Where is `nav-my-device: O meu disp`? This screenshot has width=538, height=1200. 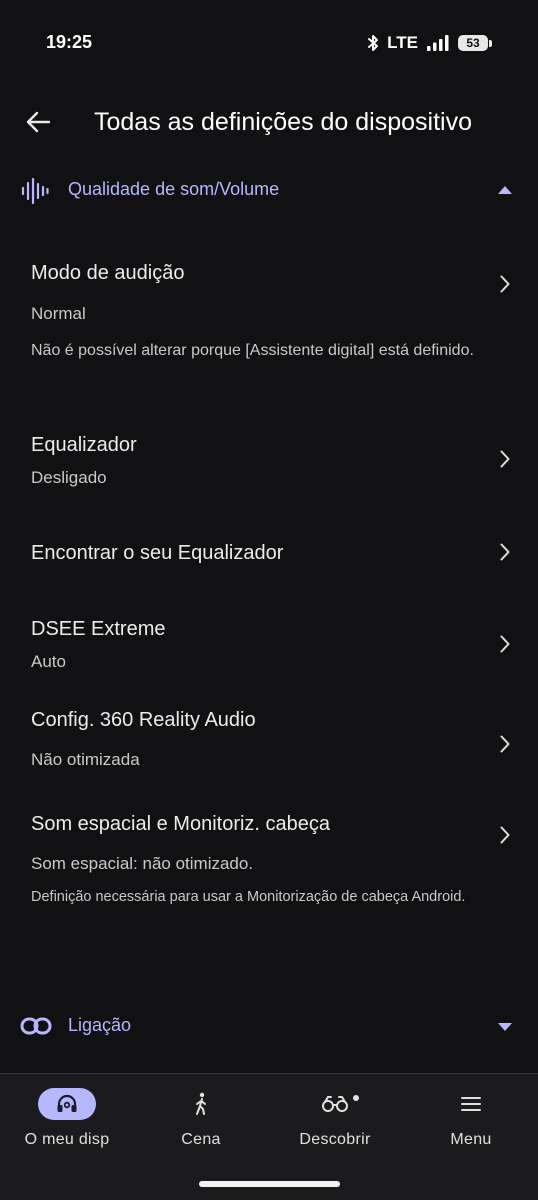
nav-my-device: O meu disp is located at coordinates (67, 1118).